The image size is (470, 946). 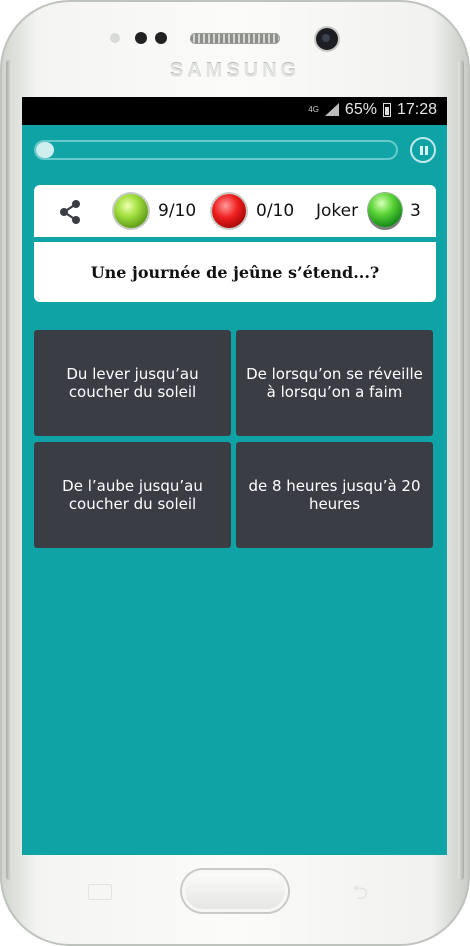 What do you see at coordinates (132, 383) in the screenshot?
I see `answer-button-1: Du lever jusqu’au coucher du soleil` at bounding box center [132, 383].